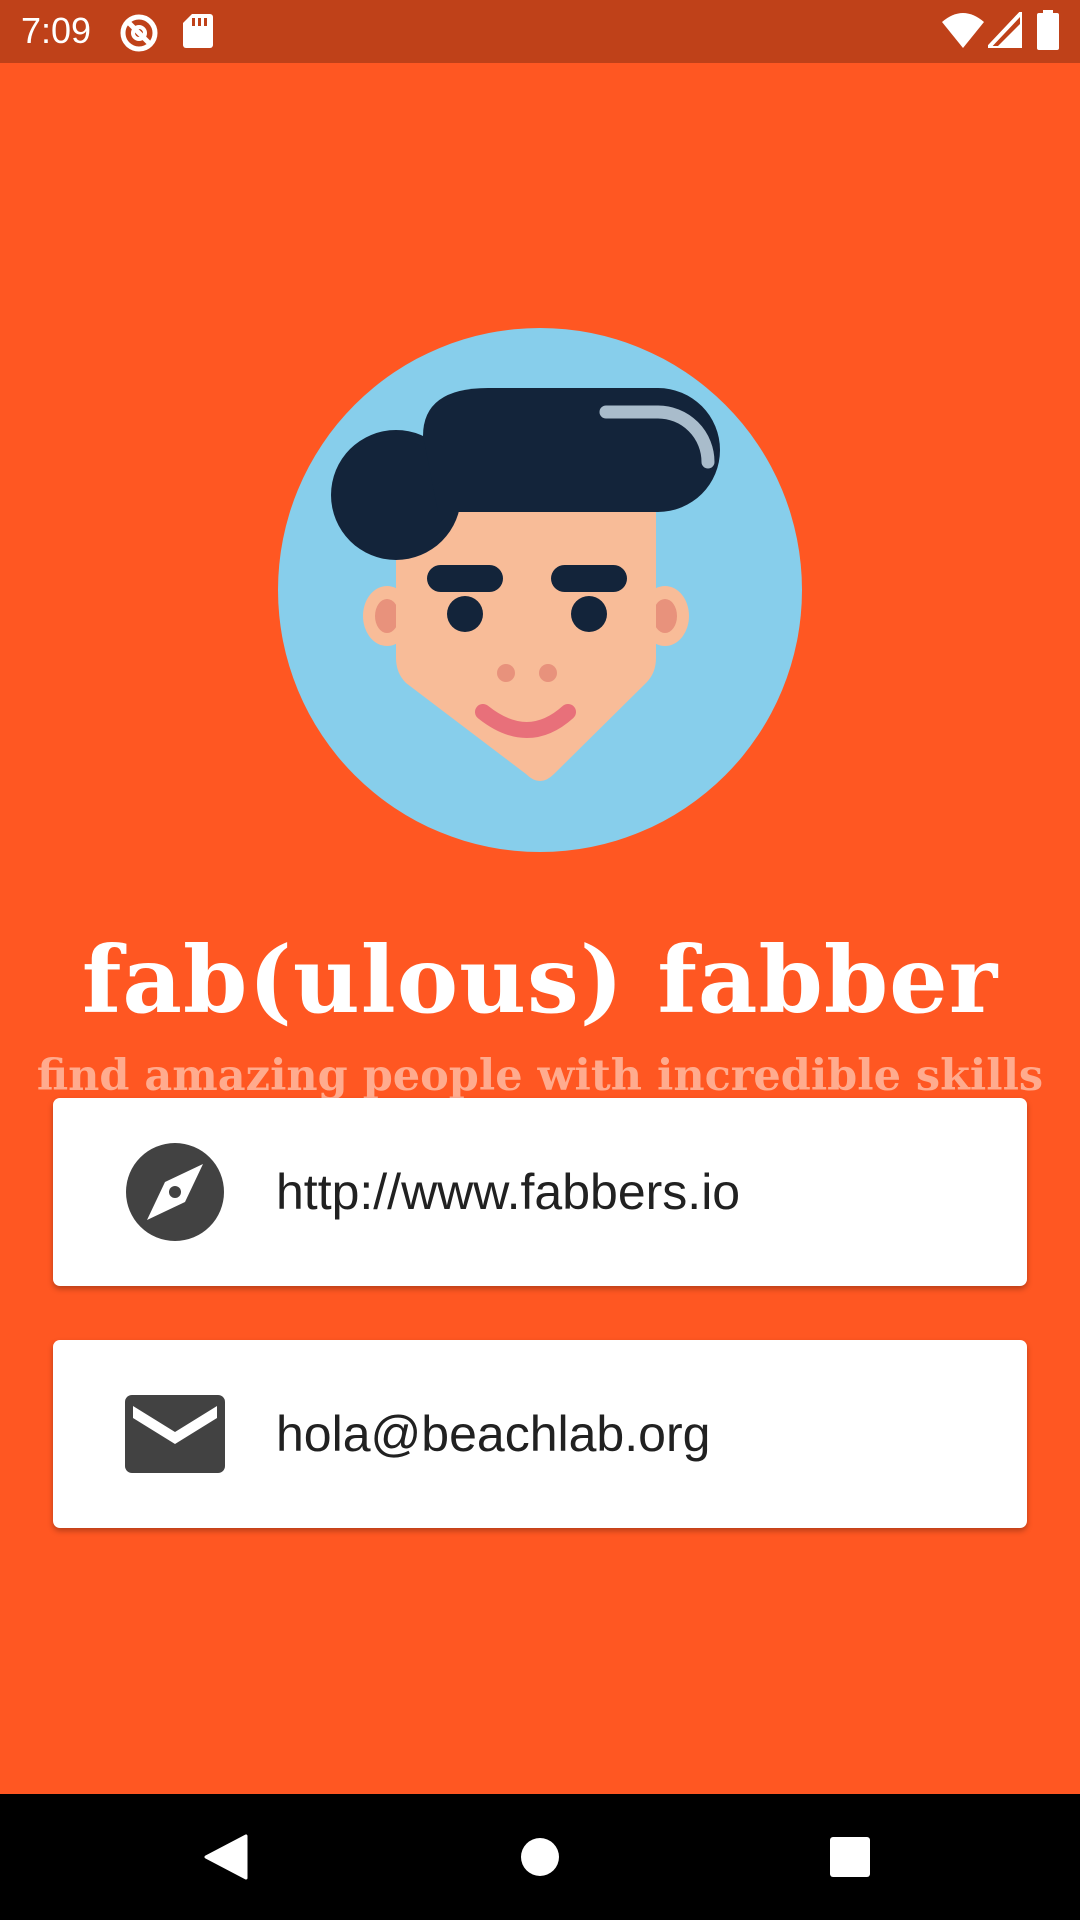  What do you see at coordinates (139, 33) in the screenshot?
I see `vpn-key-icon` at bounding box center [139, 33].